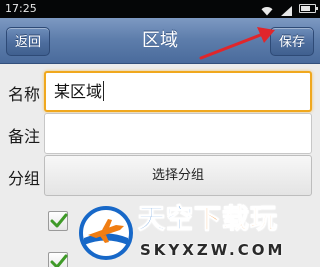  Describe the element at coordinates (24, 136) in the screenshot. I see `note-label: 备注` at that location.